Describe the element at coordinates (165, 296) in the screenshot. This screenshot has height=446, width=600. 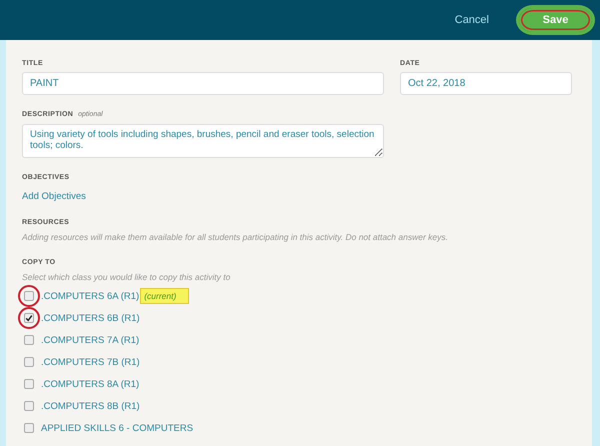
I see `current-tag: (current)` at that location.